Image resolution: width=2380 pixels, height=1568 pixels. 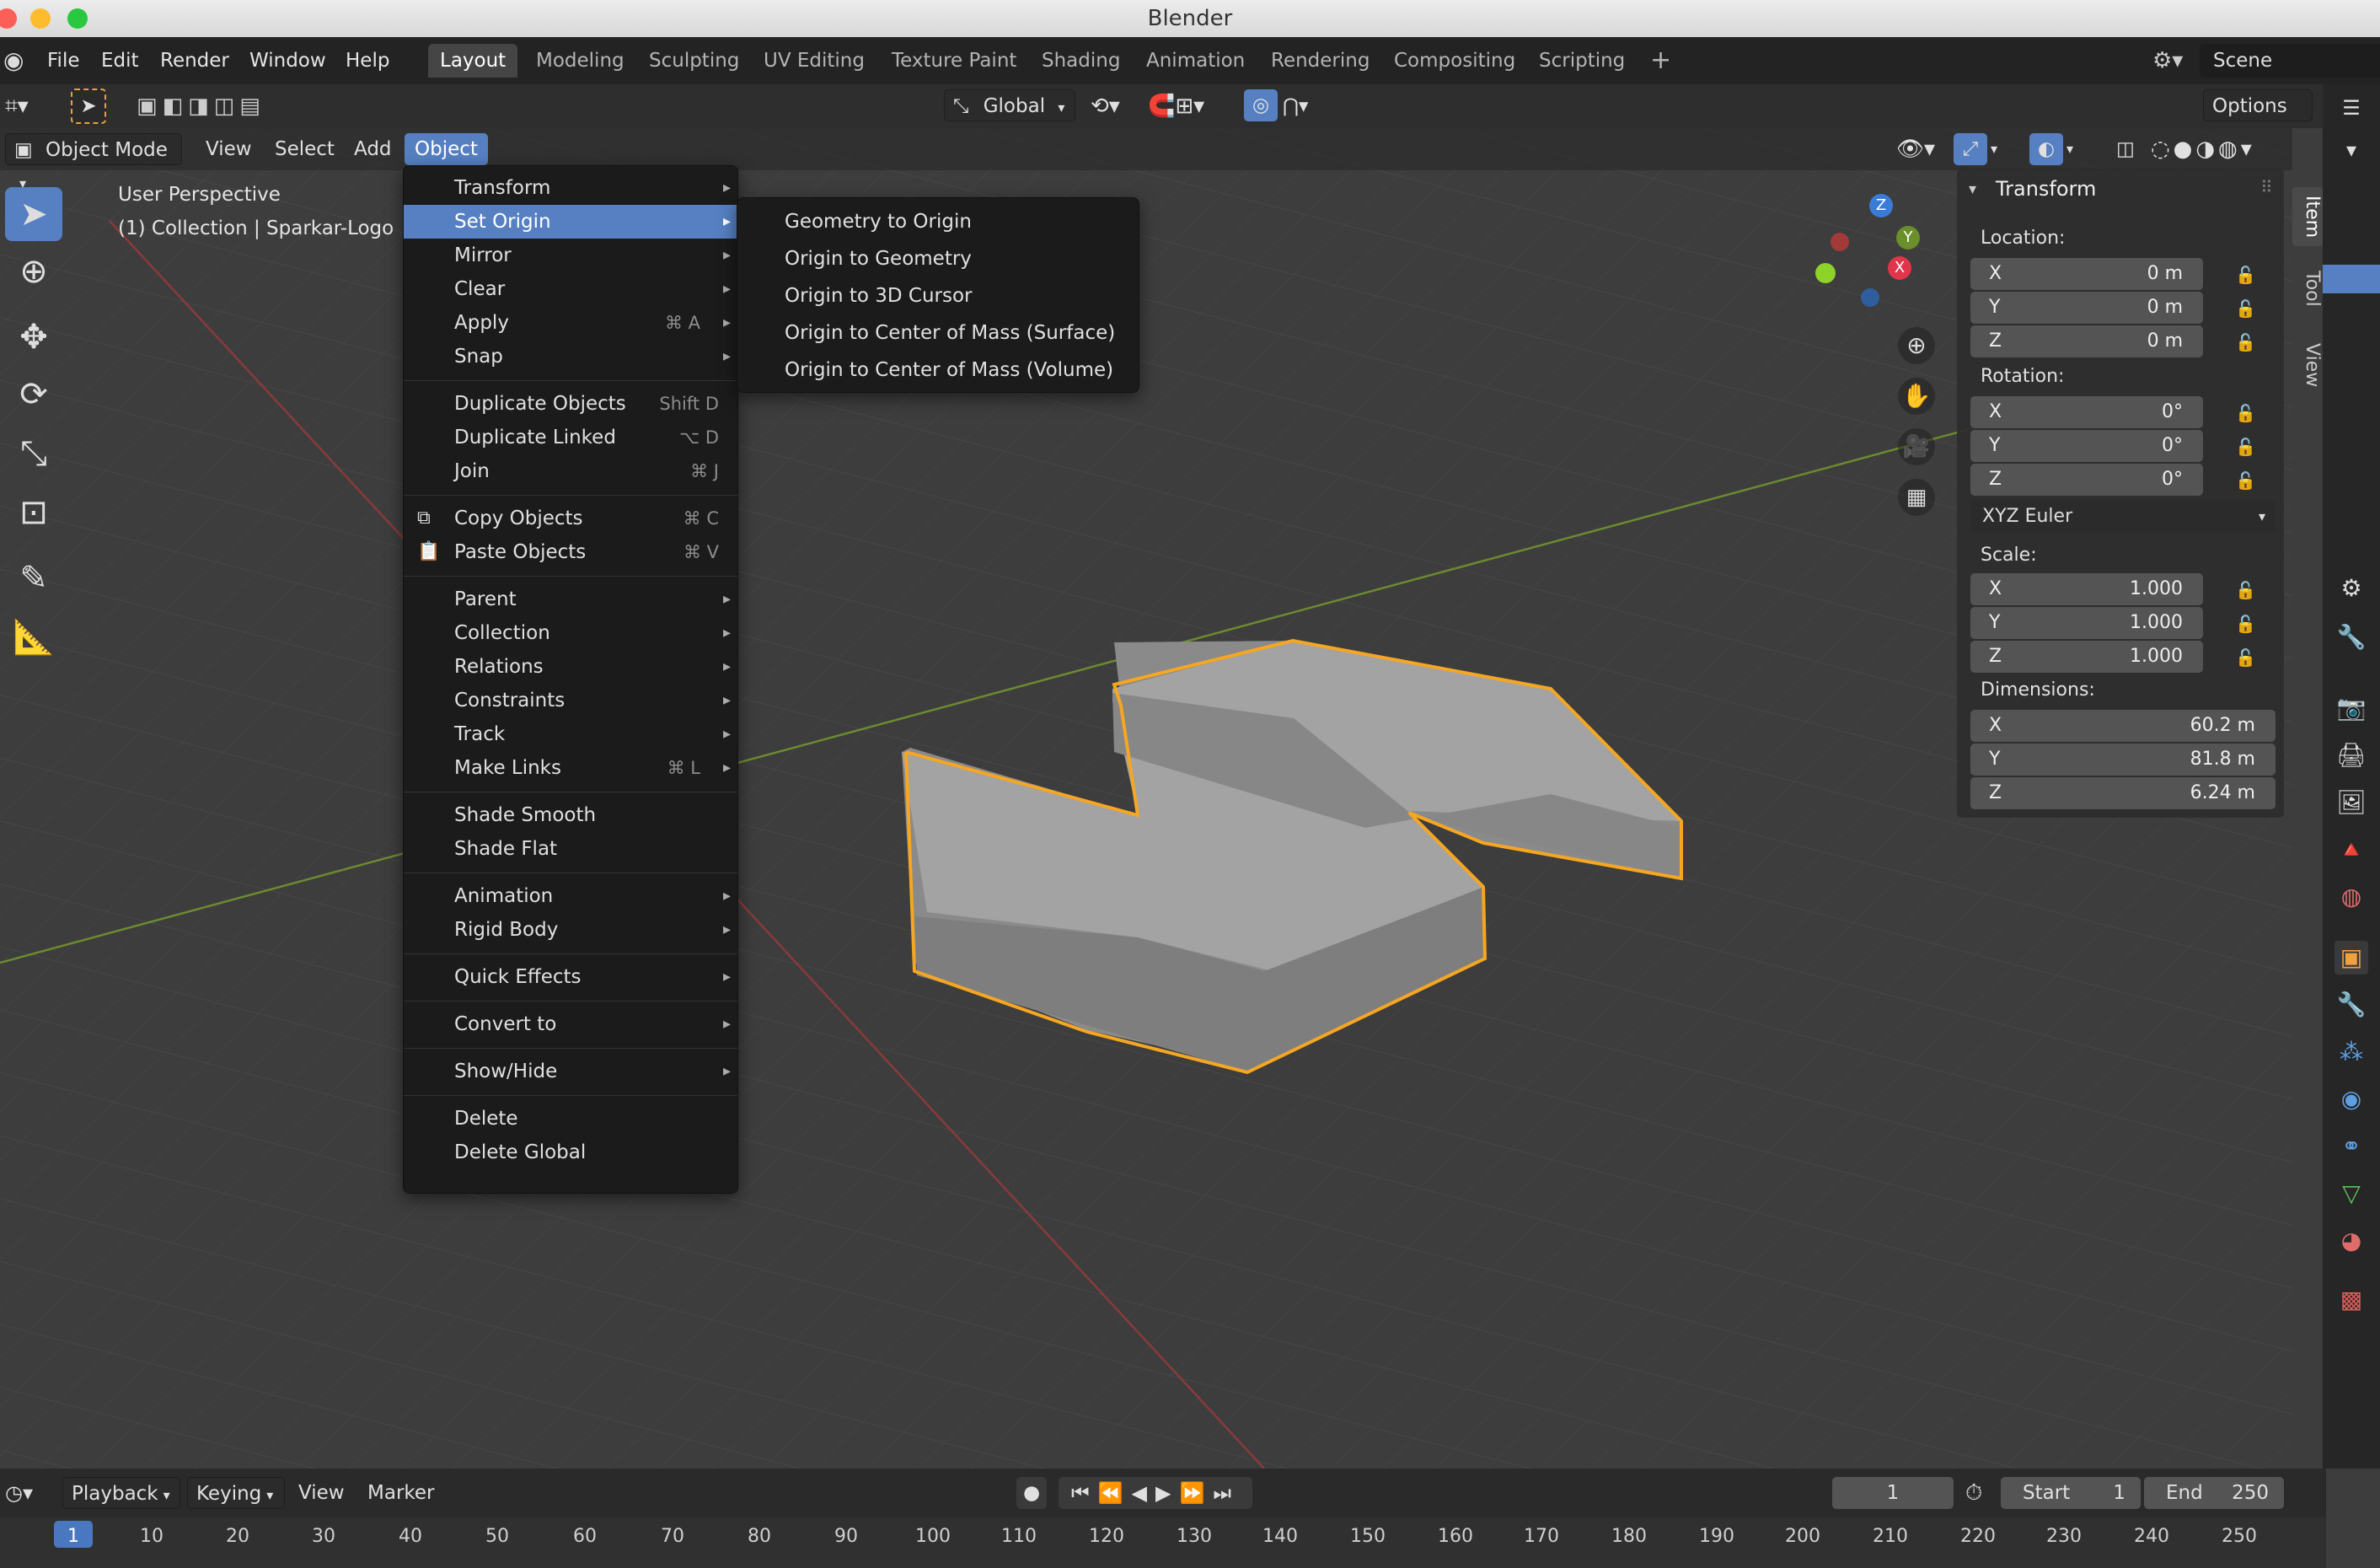 What do you see at coordinates (2001, 149) in the screenshot?
I see `chevron-down-icon: ▾` at bounding box center [2001, 149].